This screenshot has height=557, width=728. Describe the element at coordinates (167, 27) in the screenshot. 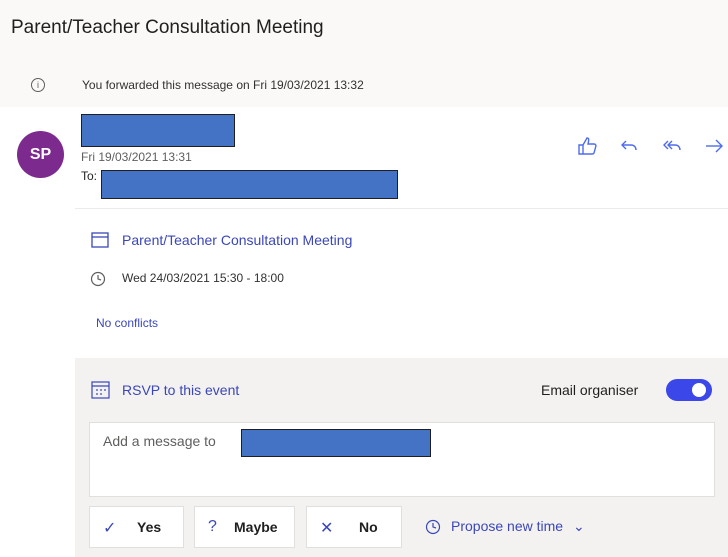

I see `message-subject: Parent/Teacher Consultation Meeting` at that location.